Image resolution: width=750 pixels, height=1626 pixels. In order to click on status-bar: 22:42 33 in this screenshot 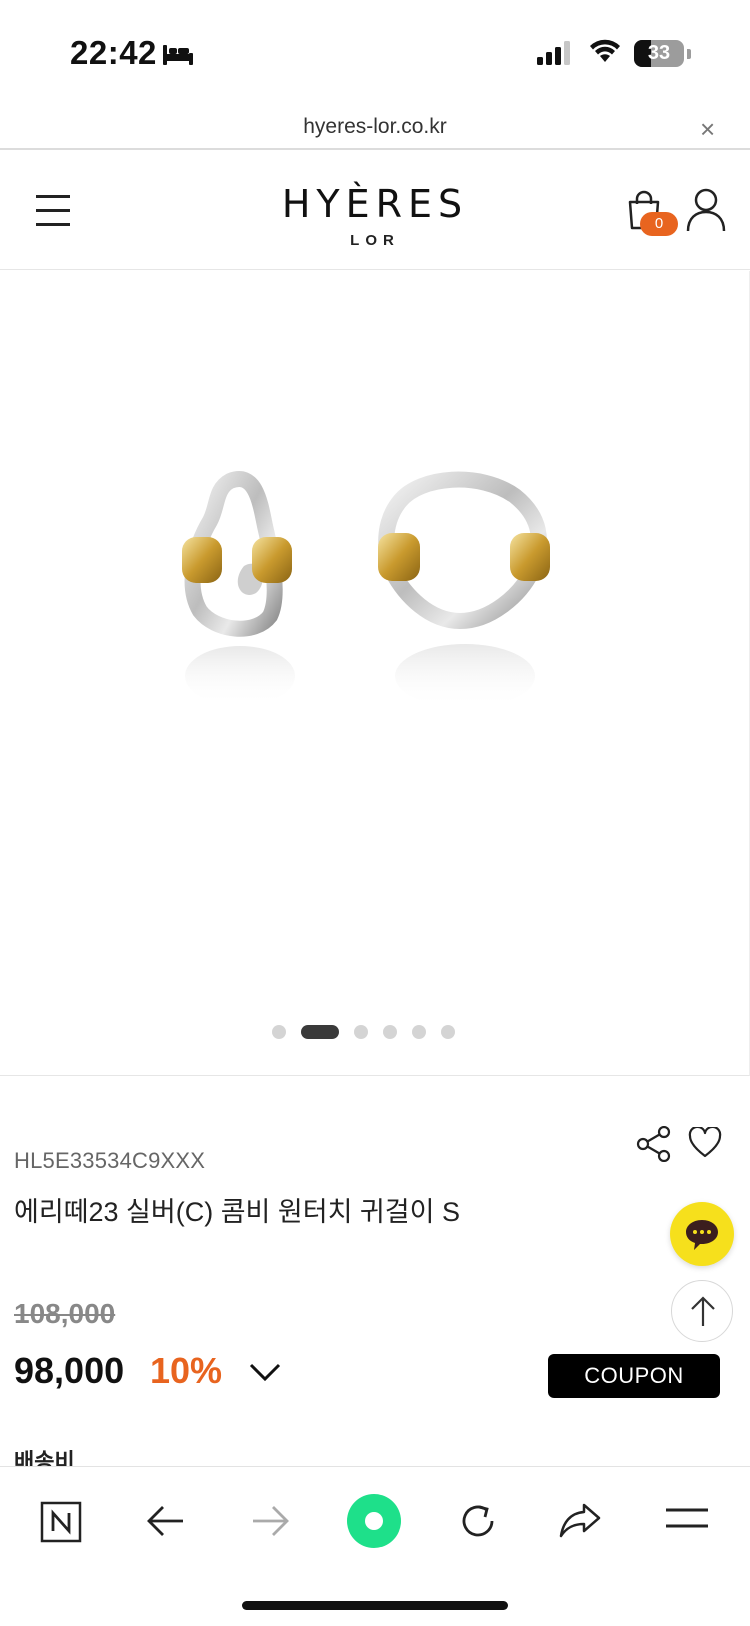, I will do `click(375, 55)`.